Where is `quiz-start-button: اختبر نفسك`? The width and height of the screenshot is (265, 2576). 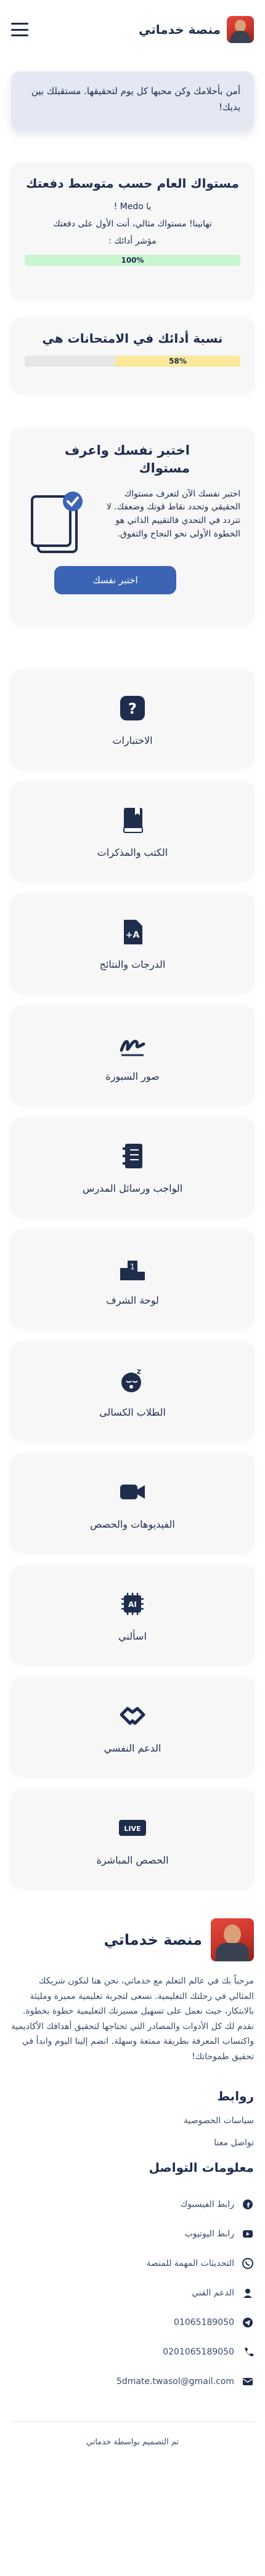
quiz-start-button: اختبر نفسك is located at coordinates (115, 580).